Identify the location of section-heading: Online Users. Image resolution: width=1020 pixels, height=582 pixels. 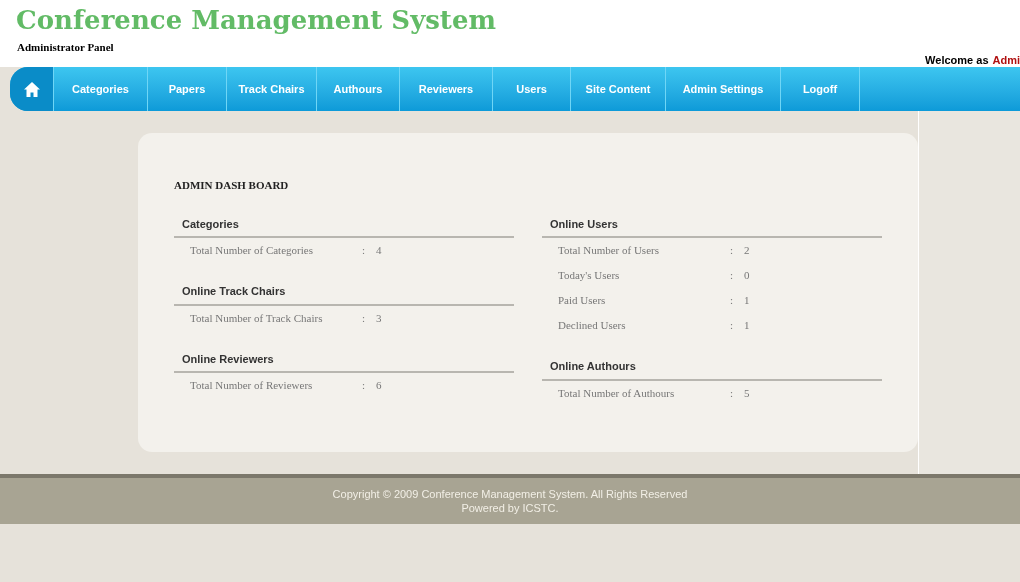
(712, 226).